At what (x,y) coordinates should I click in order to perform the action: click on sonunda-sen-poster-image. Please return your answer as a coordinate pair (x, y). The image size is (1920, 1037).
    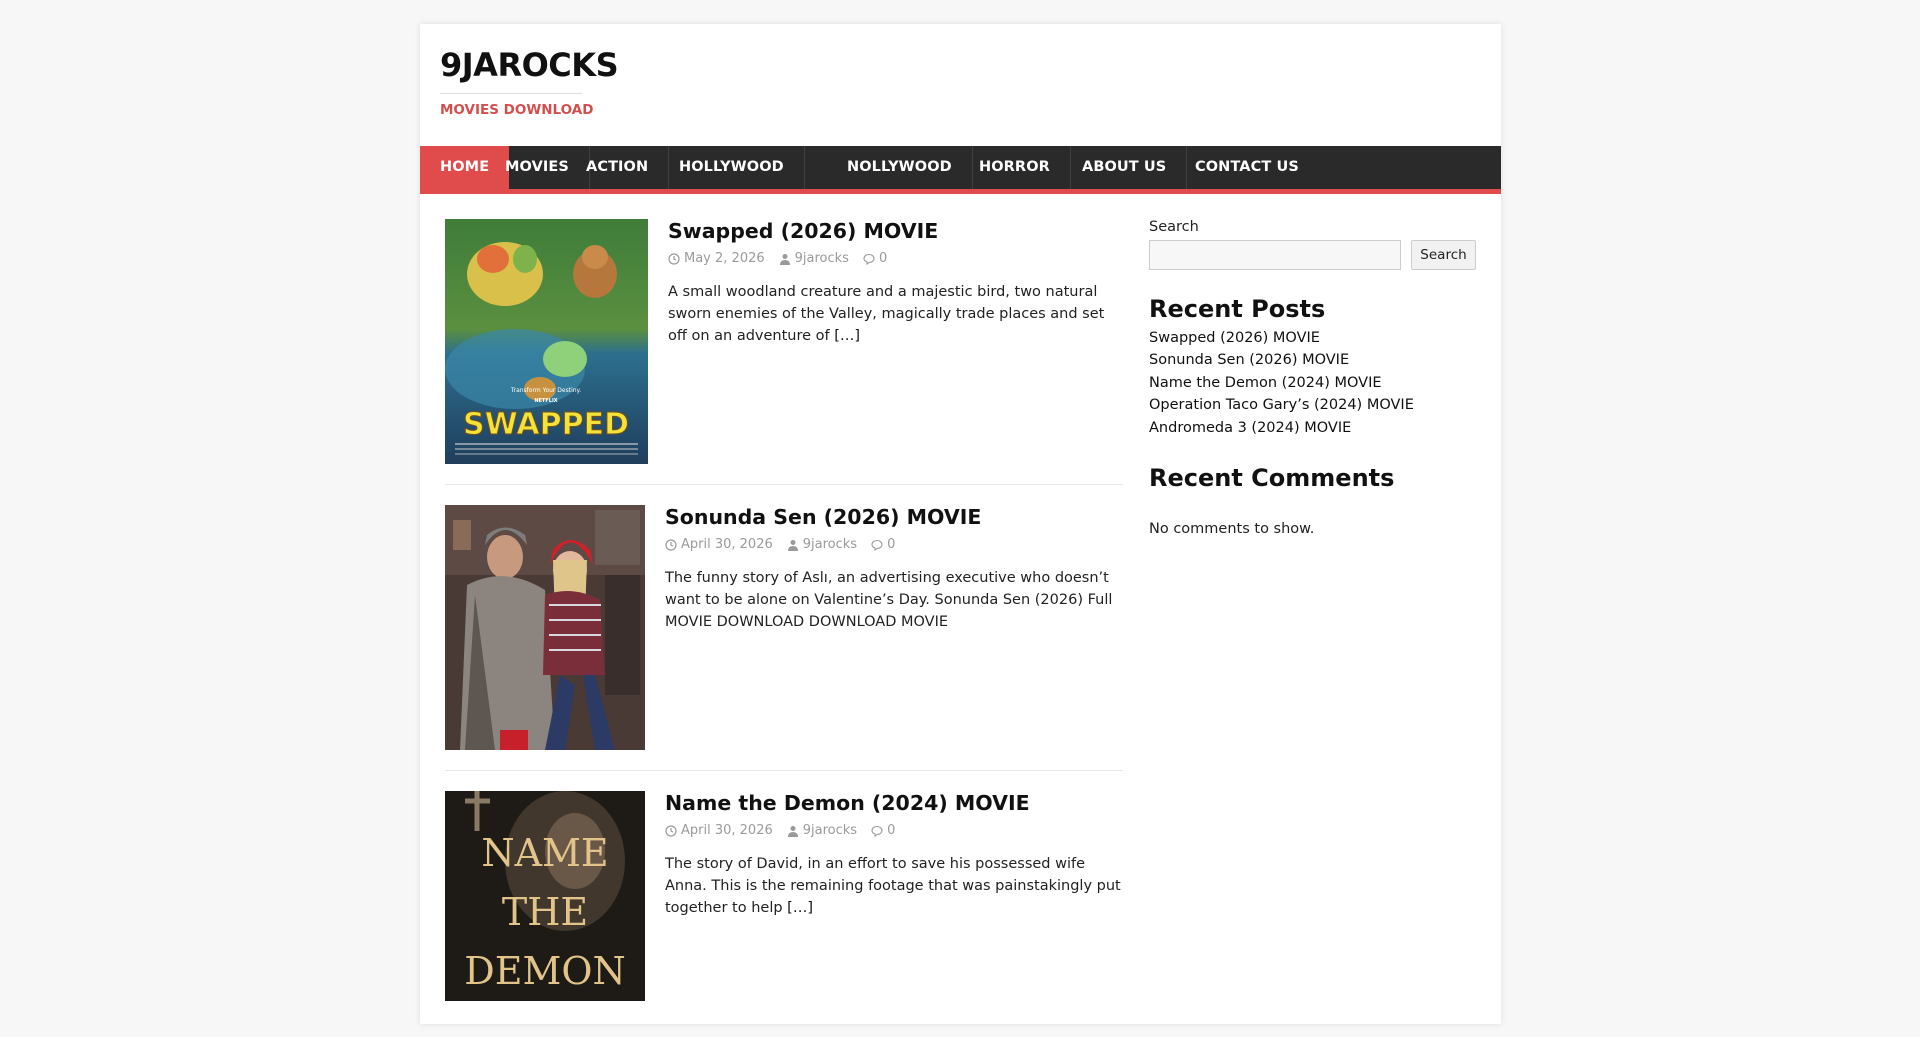
    Looking at the image, I should click on (545, 627).